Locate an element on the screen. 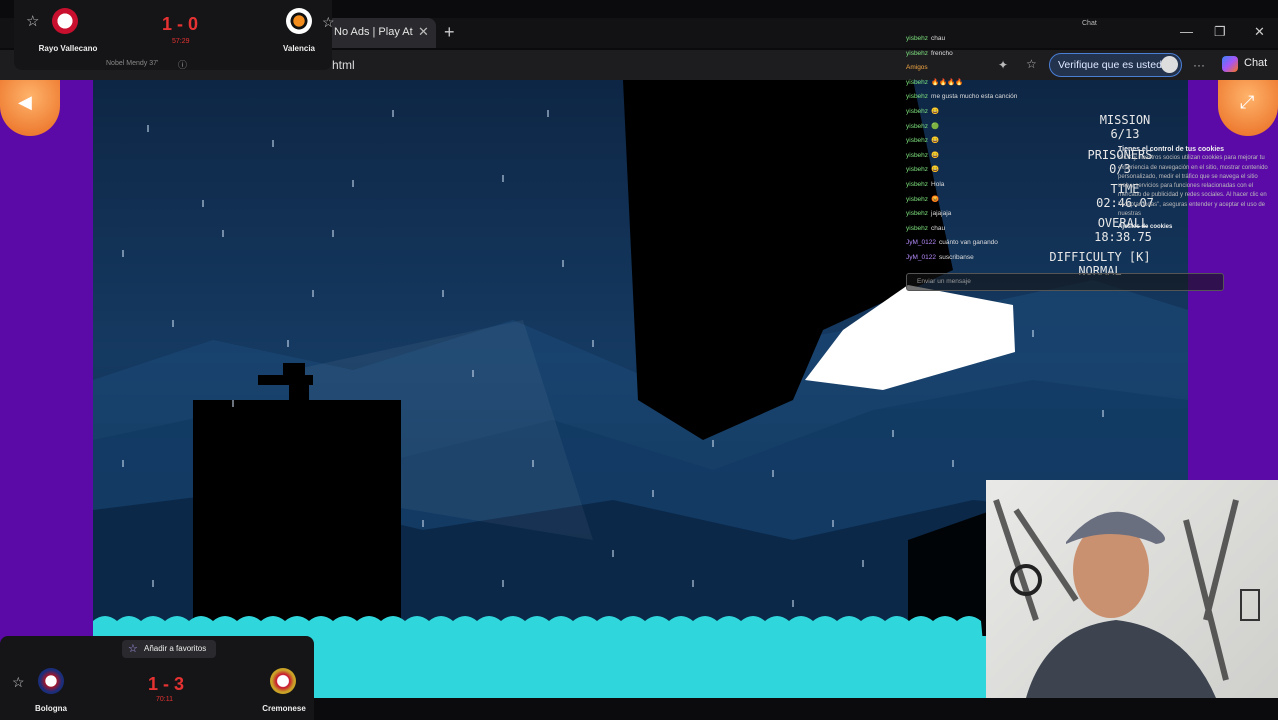  chat-text: jajajaja is located at coordinates (941, 214).